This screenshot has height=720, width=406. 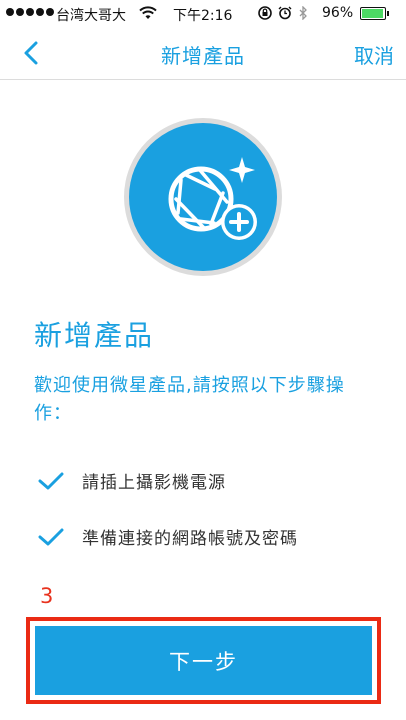 What do you see at coordinates (154, 483) in the screenshot?
I see `step-text: 請插上攝影機電源` at bounding box center [154, 483].